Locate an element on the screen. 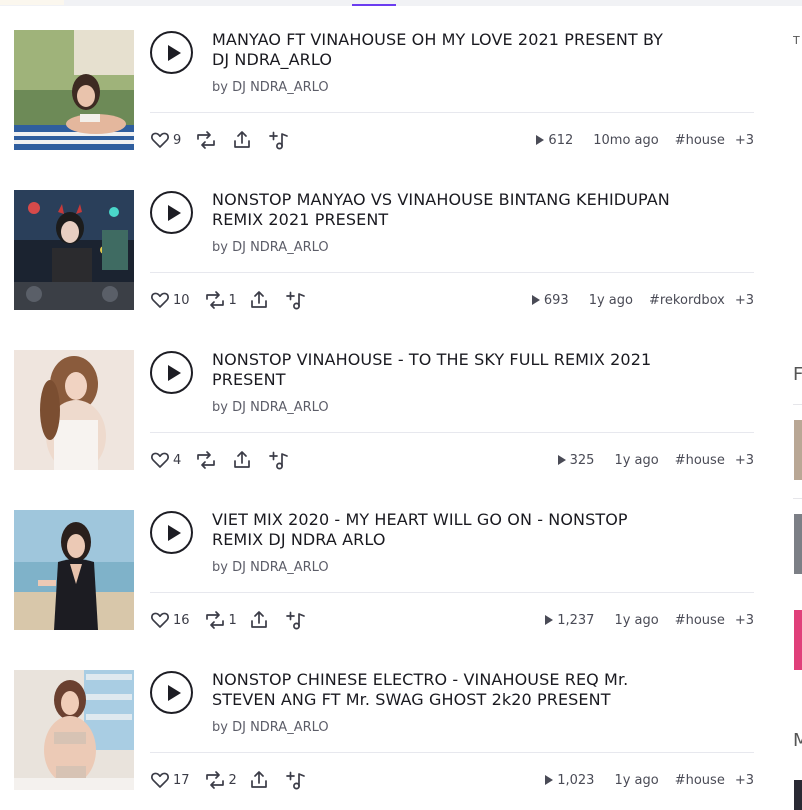 This screenshot has height=810, width=802. track-meta: 325 1y ago #house +3 is located at coordinates (655, 460).